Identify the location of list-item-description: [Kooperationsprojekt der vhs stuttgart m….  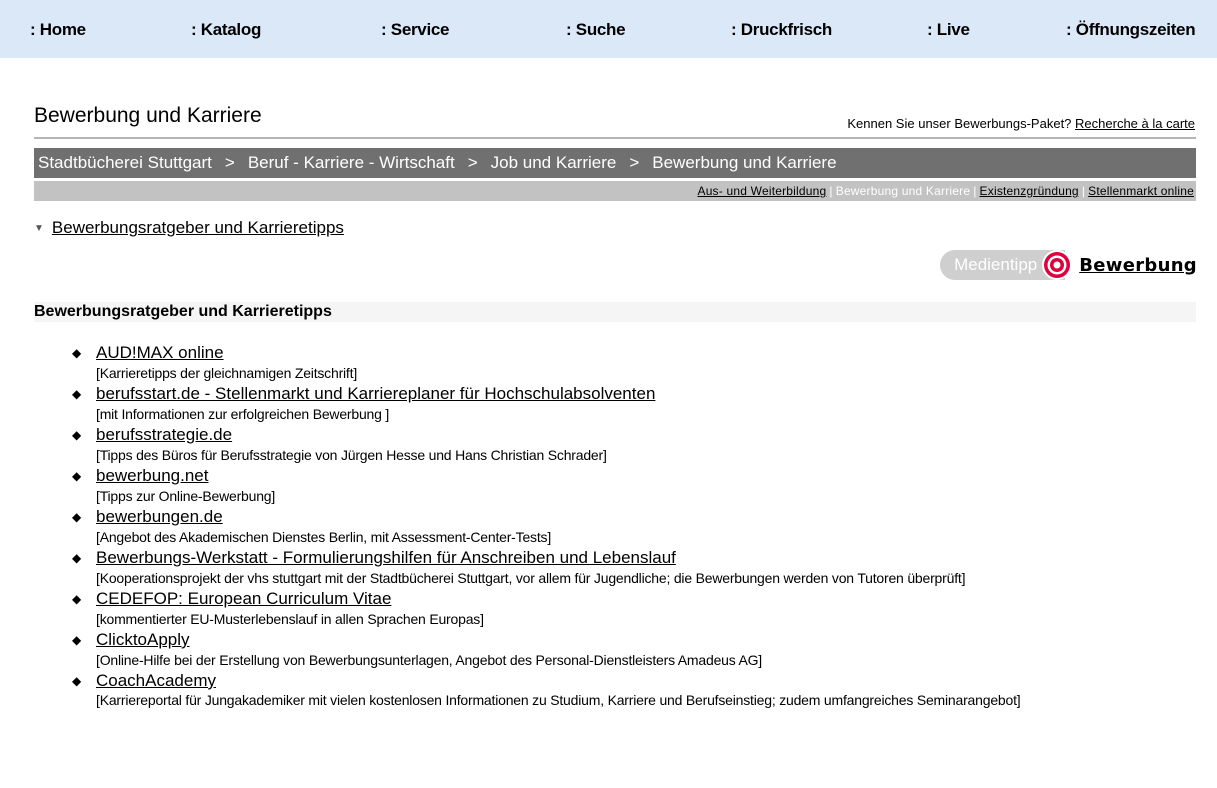
(531, 578).